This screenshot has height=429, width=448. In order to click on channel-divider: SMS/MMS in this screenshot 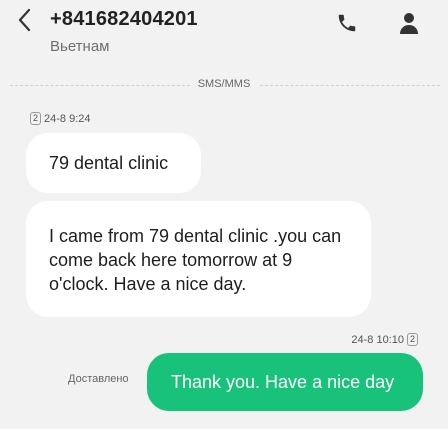, I will do `click(224, 85)`.